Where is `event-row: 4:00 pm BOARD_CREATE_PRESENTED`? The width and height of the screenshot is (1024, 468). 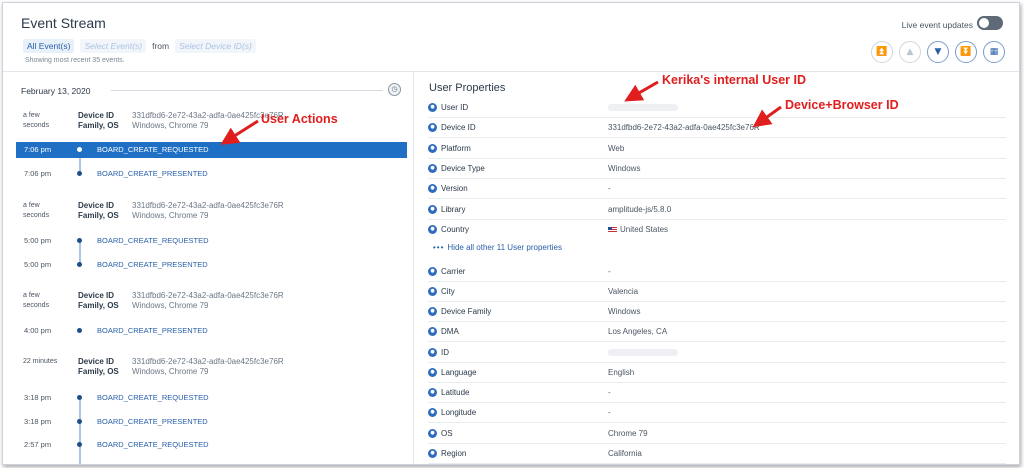 event-row: 4:00 pm BOARD_CREATE_PRESENTED is located at coordinates (211, 331).